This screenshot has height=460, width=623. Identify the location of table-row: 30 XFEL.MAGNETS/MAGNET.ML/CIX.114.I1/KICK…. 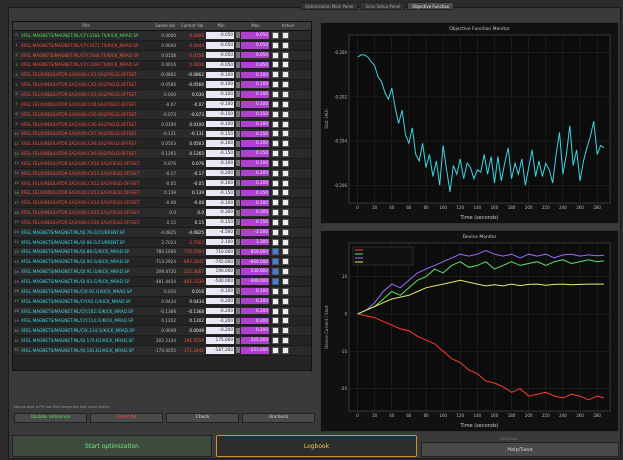
(162, 331).